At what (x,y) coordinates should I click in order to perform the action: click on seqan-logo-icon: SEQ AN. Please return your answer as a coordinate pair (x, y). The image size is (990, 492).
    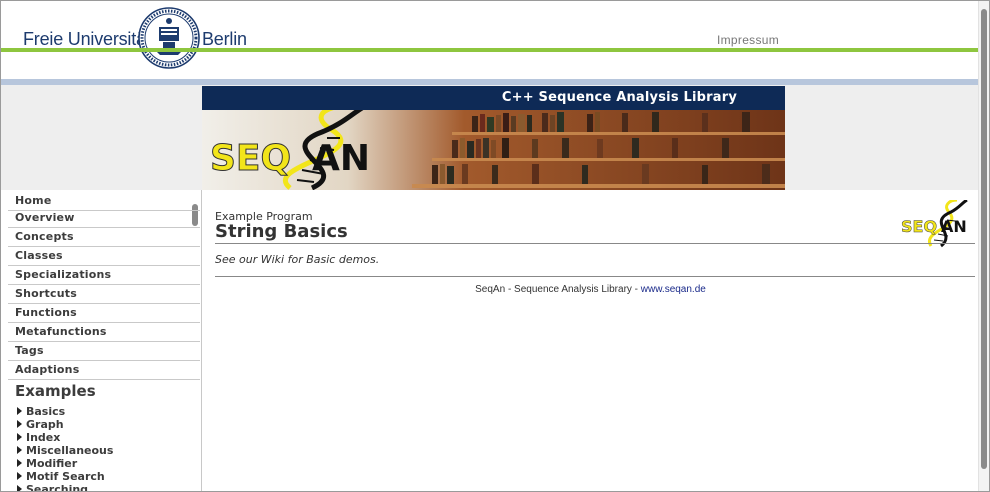
    Looking at the image, I should click on (934, 224).